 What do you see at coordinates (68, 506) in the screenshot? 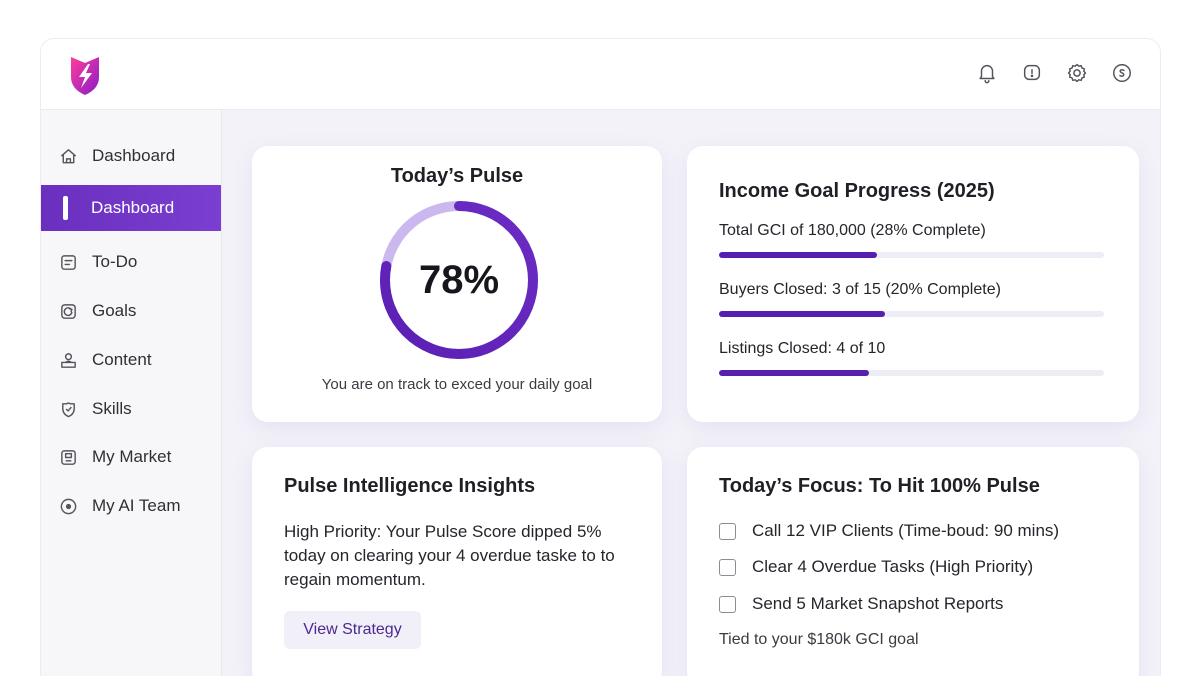
I see `ai-team-icon` at bounding box center [68, 506].